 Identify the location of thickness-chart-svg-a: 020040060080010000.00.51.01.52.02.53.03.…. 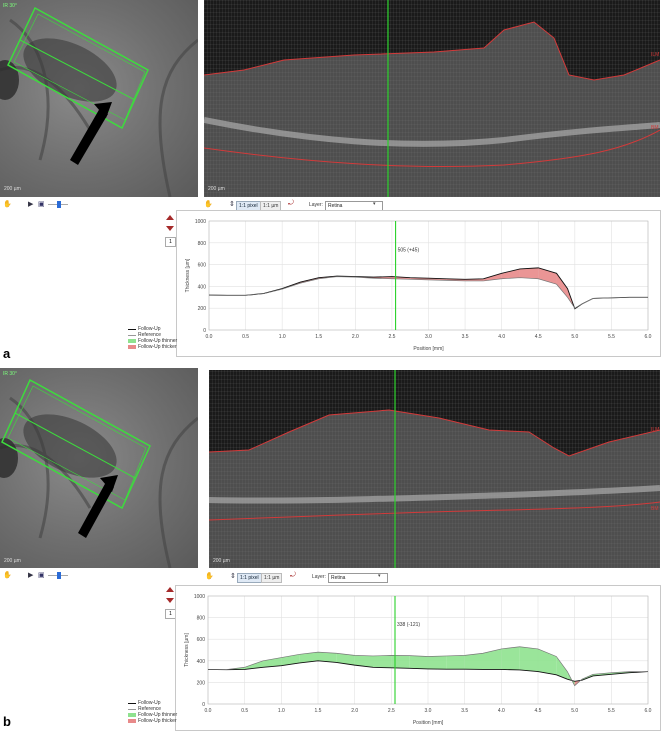
(418, 283).